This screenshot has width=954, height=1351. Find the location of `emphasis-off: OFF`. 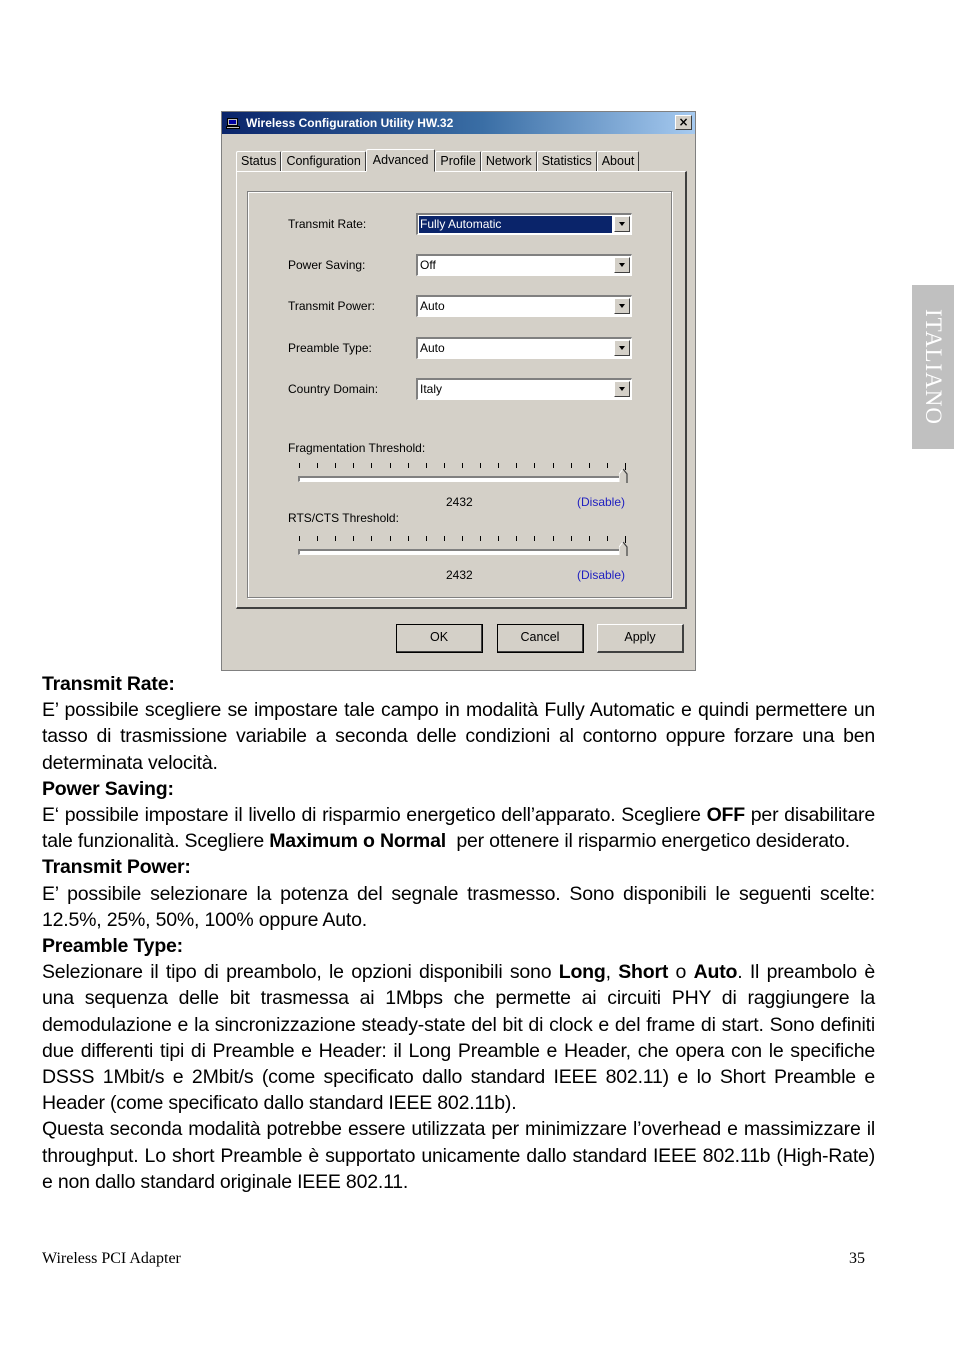

emphasis-off: OFF is located at coordinates (726, 815).